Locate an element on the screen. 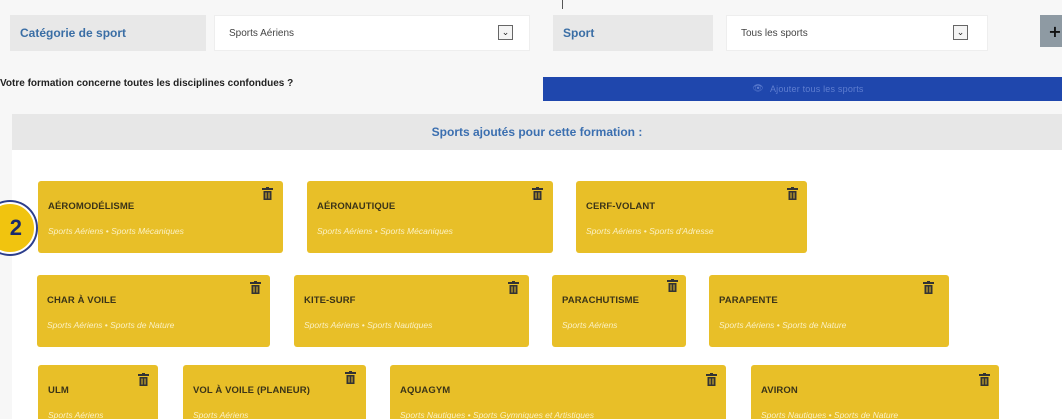  sport-categories: Sports Nautiques • Sports de Nature is located at coordinates (830, 414).